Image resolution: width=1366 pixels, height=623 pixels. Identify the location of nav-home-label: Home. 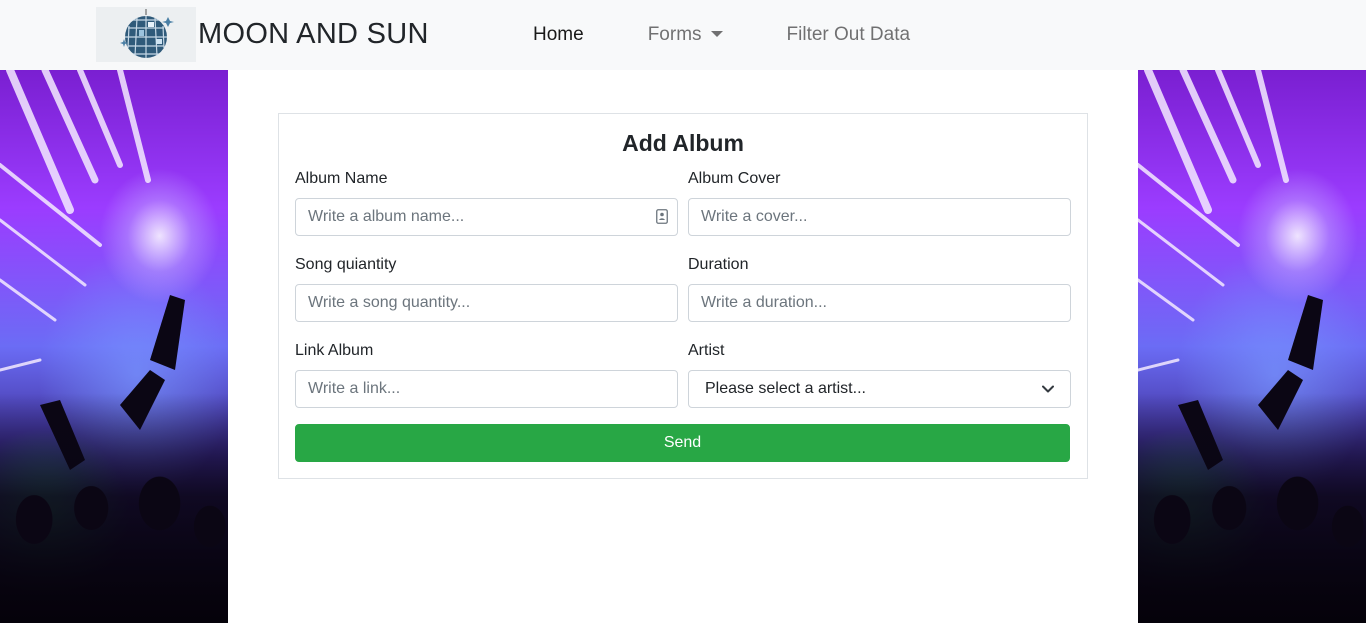
(558, 34).